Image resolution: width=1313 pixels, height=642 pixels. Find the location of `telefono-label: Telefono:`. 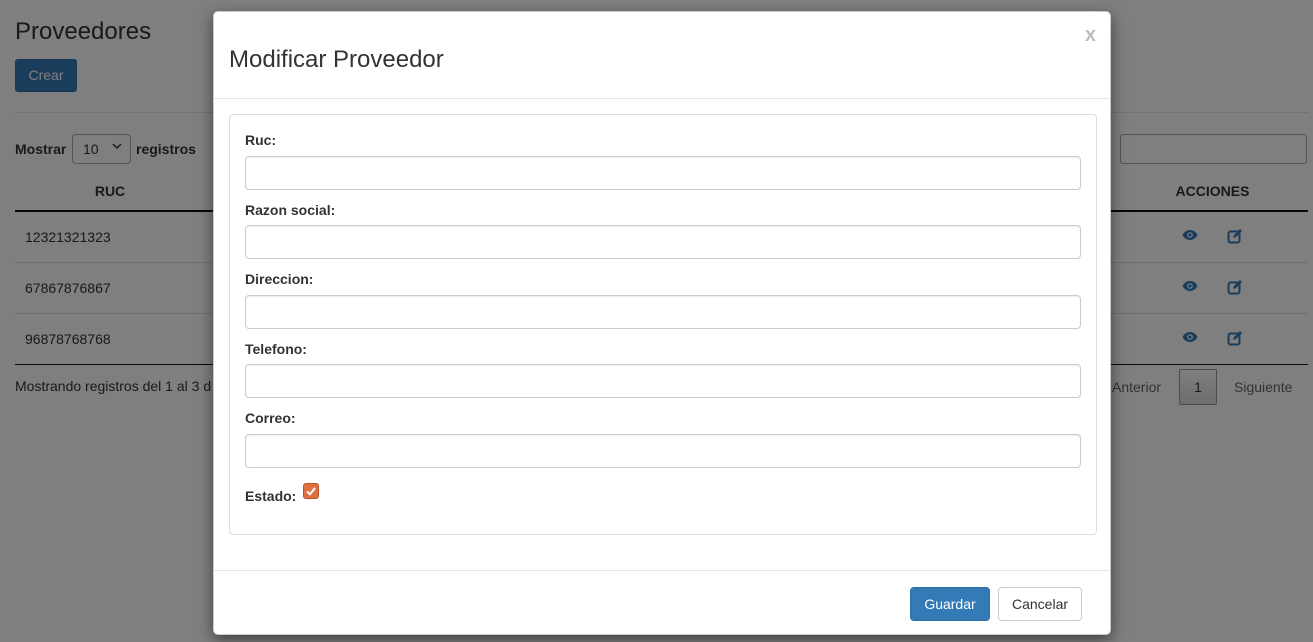

telefono-label: Telefono: is located at coordinates (276, 349).